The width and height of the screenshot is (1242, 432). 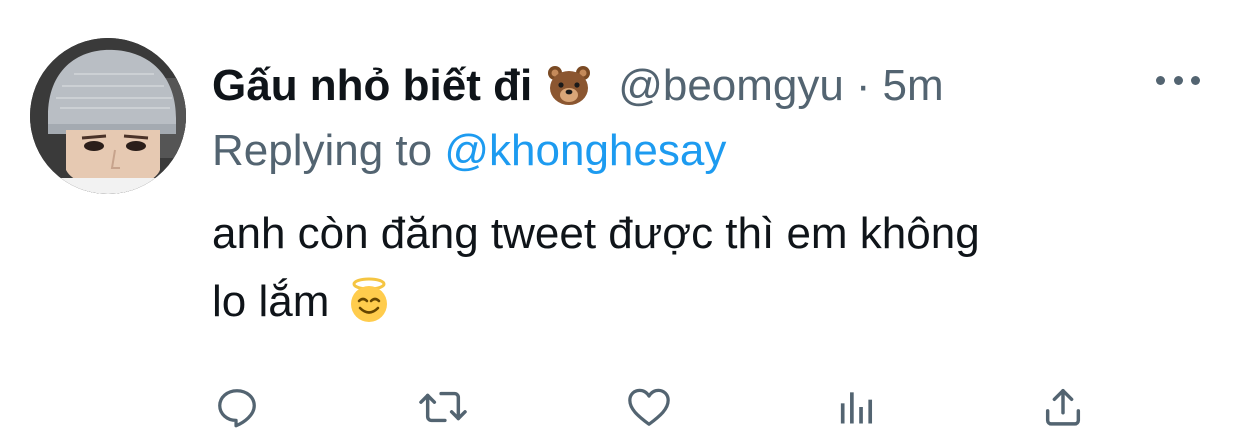 I want to click on replying-prefix: Replying to, so click(x=322, y=150).